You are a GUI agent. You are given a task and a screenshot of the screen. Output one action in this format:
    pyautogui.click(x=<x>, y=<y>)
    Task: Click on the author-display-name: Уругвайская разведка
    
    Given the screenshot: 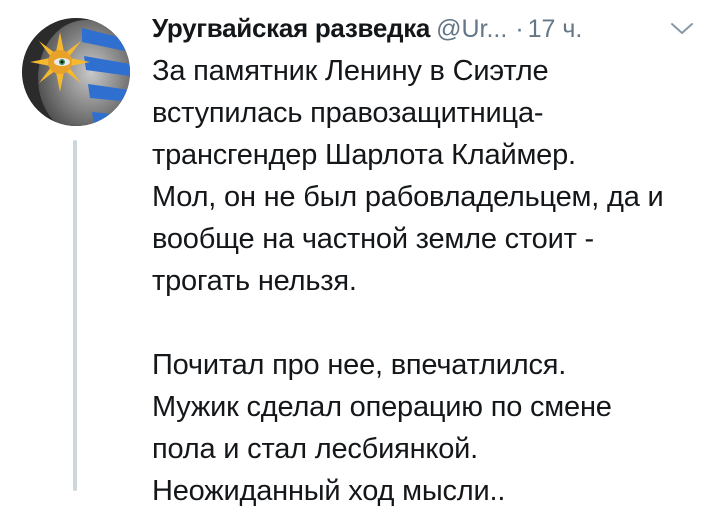 What is the action you would take?
    pyautogui.click(x=291, y=28)
    